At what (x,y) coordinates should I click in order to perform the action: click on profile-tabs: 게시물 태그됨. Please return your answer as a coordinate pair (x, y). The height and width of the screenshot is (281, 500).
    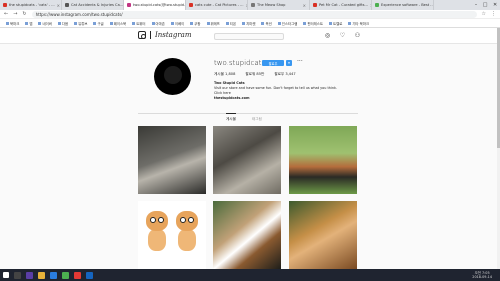
    Looking at the image, I should click on (244, 117).